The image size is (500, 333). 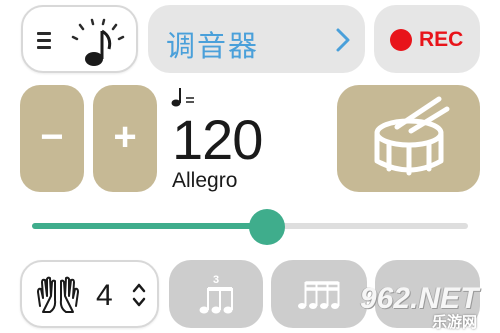 I want to click on clapping-hands-icon, so click(x=58, y=294).